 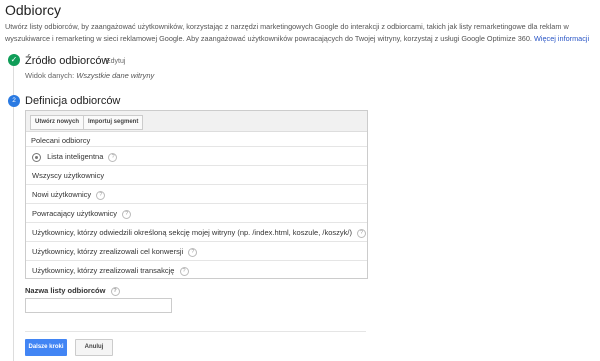 What do you see at coordinates (196, 121) in the screenshot?
I see `panel-toolbar: Utwórz nowych Importuj segment` at bounding box center [196, 121].